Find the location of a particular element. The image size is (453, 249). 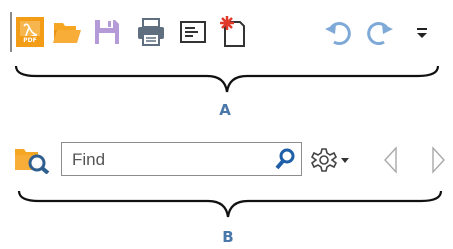

folder-search-icon is located at coordinates (32, 160).